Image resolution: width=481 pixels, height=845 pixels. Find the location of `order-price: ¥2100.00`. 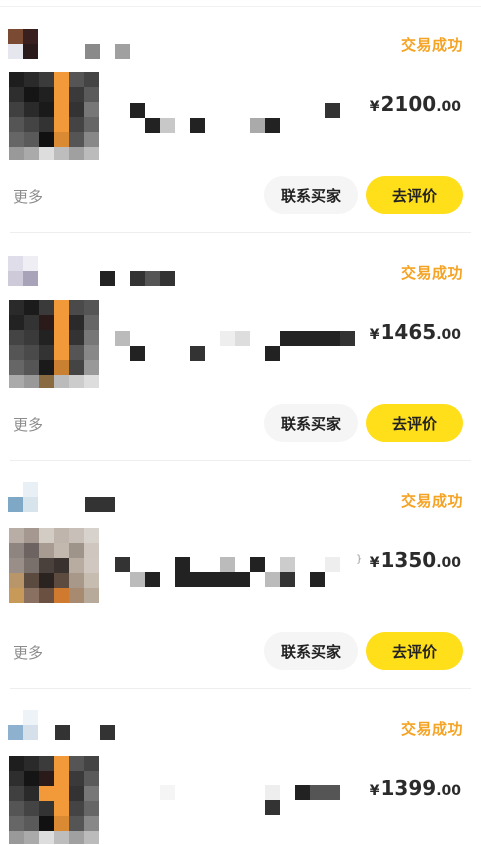

order-price: ¥2100.00 is located at coordinates (415, 104).